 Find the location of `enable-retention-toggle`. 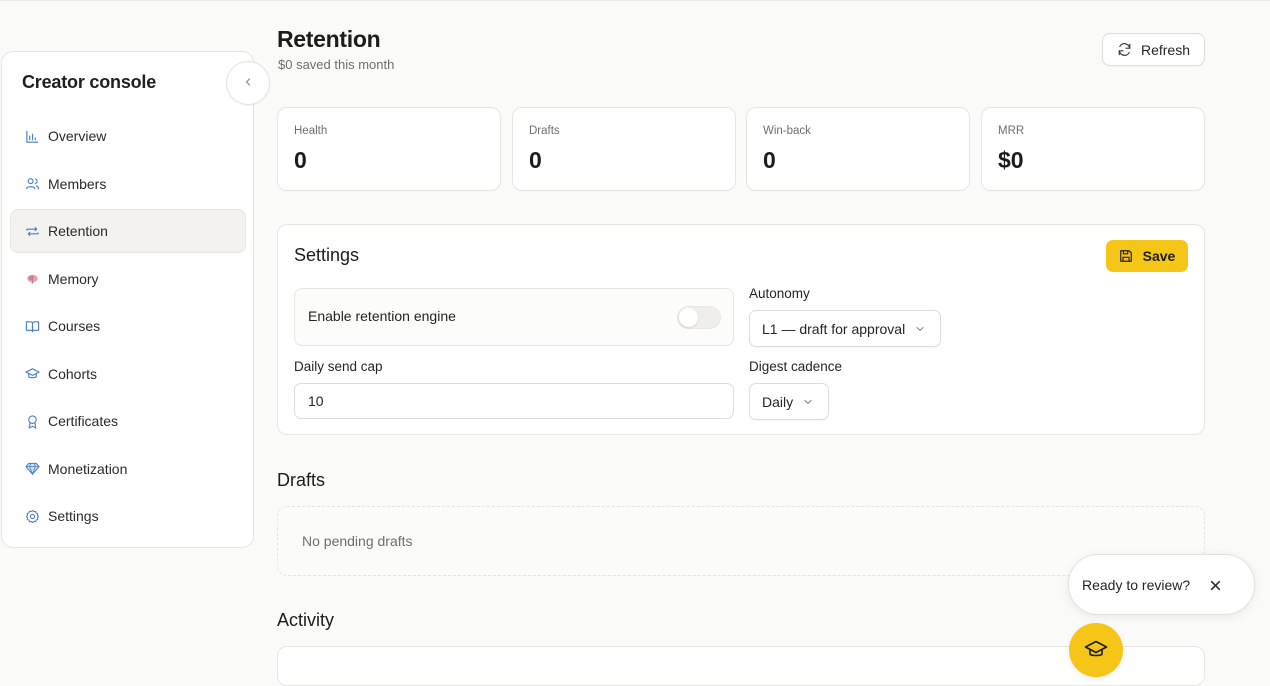

enable-retention-toggle is located at coordinates (699, 317).